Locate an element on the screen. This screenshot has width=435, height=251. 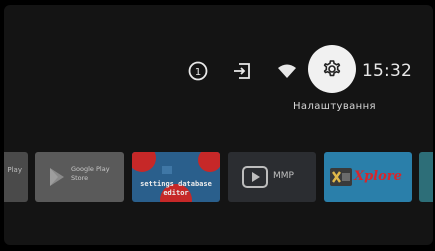
app-tile-settings-database-editor: settings database editor is located at coordinates (176, 177).